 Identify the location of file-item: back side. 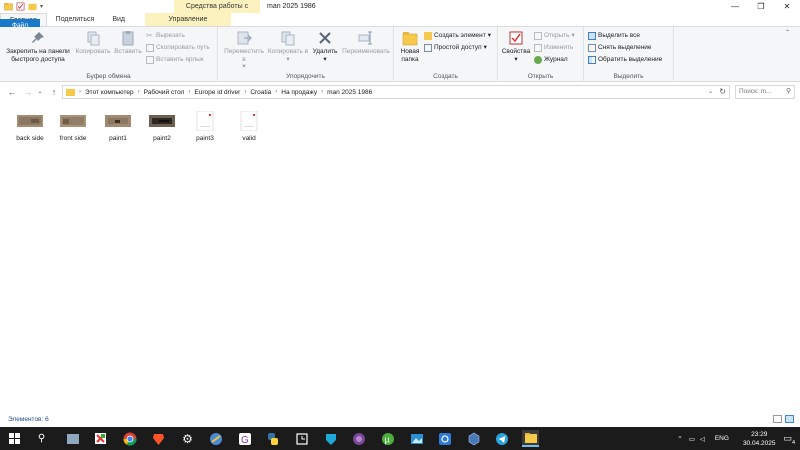
(30, 126).